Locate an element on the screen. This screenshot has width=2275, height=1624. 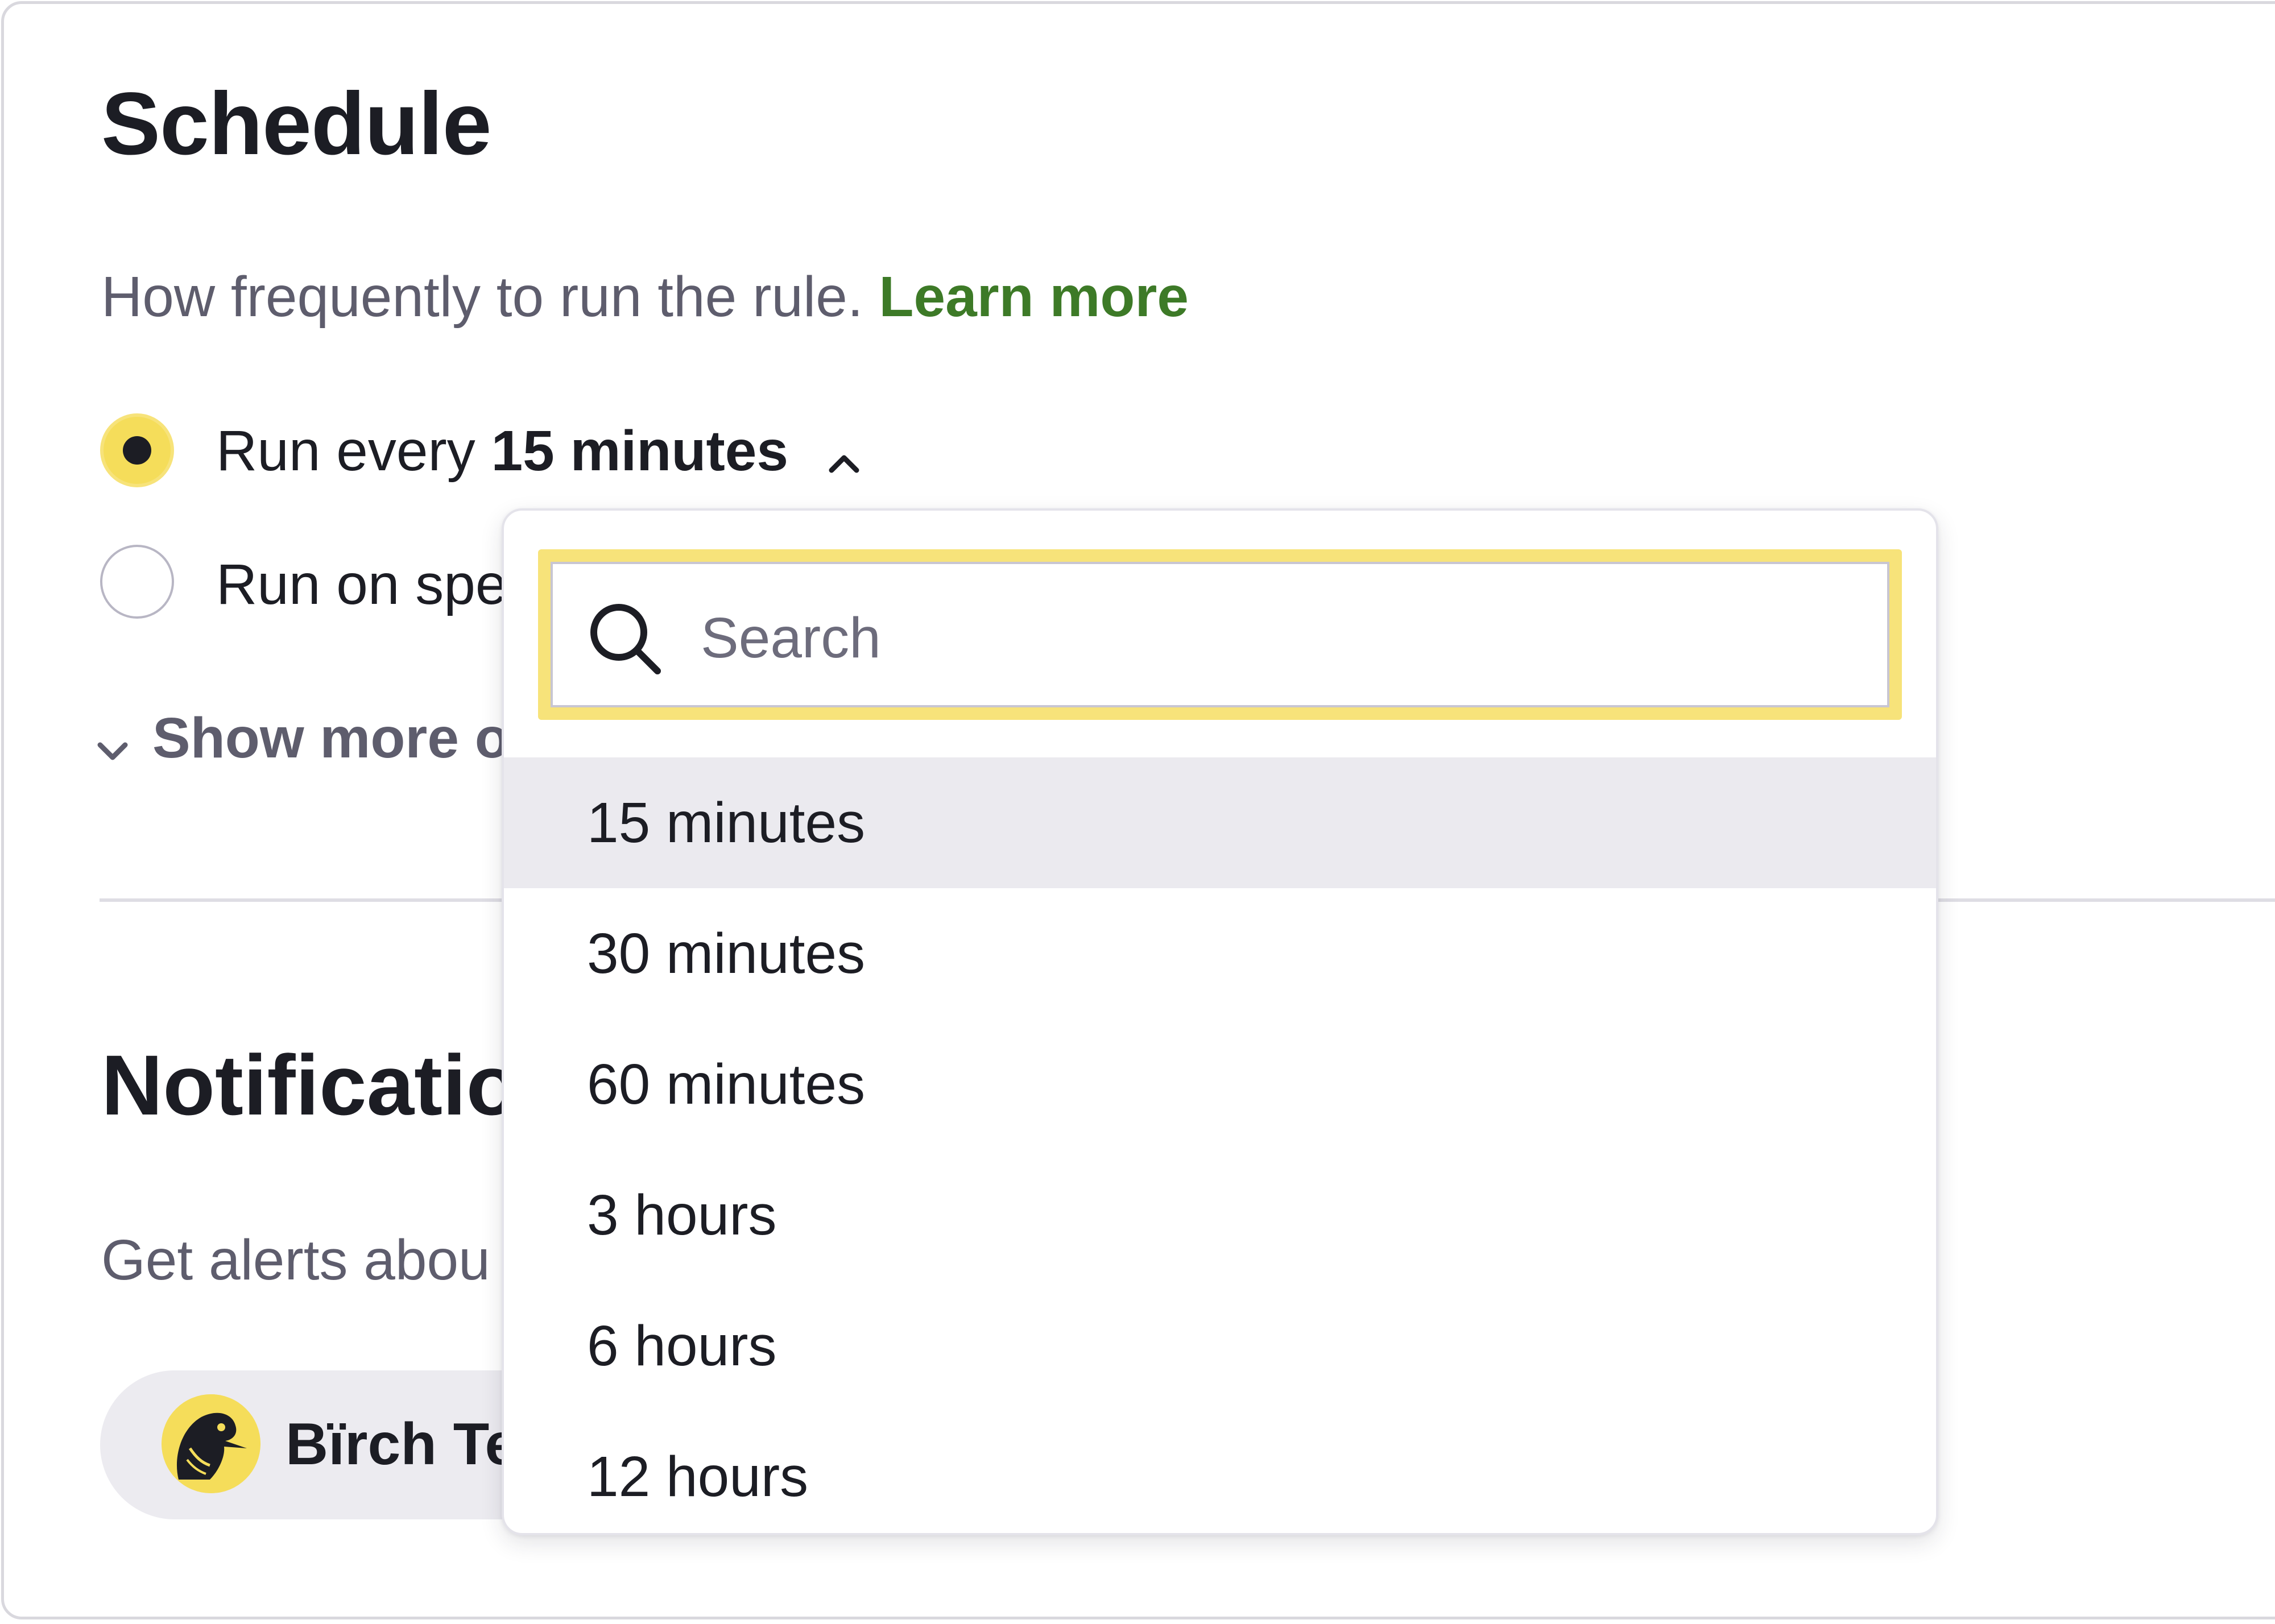
bird-avatar-icon is located at coordinates (211, 1443).